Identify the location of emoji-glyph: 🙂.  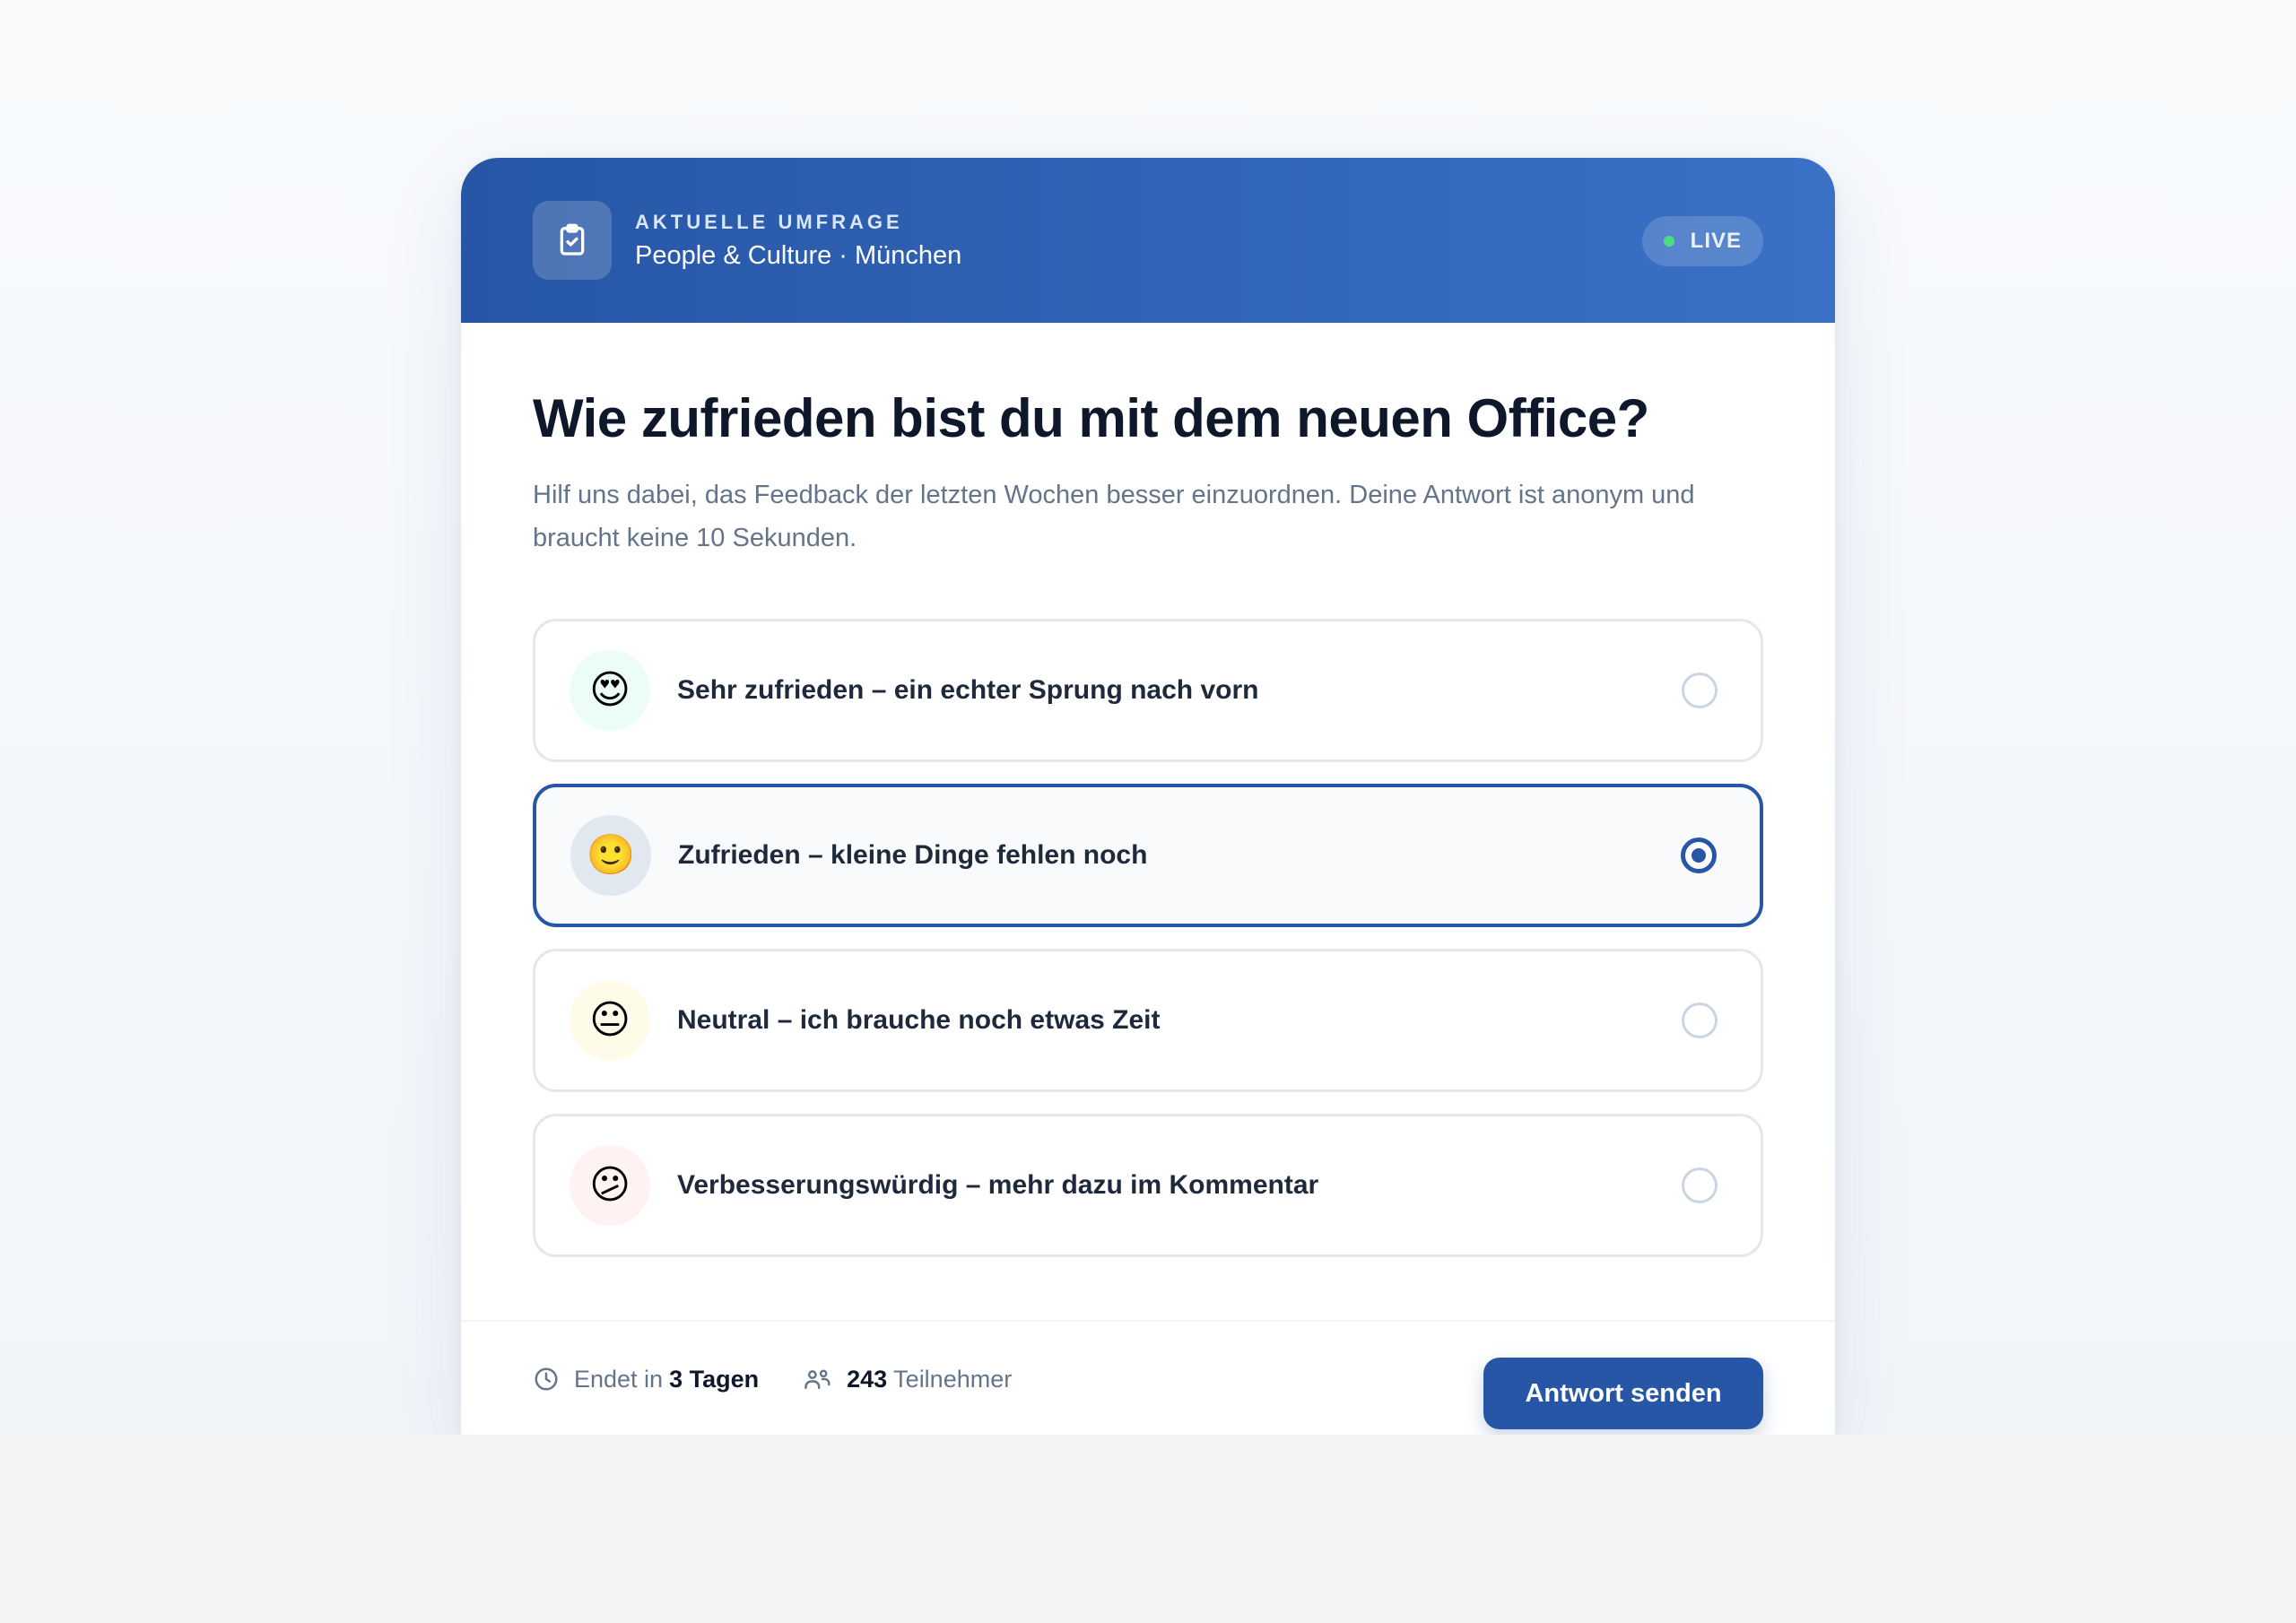
(611, 855).